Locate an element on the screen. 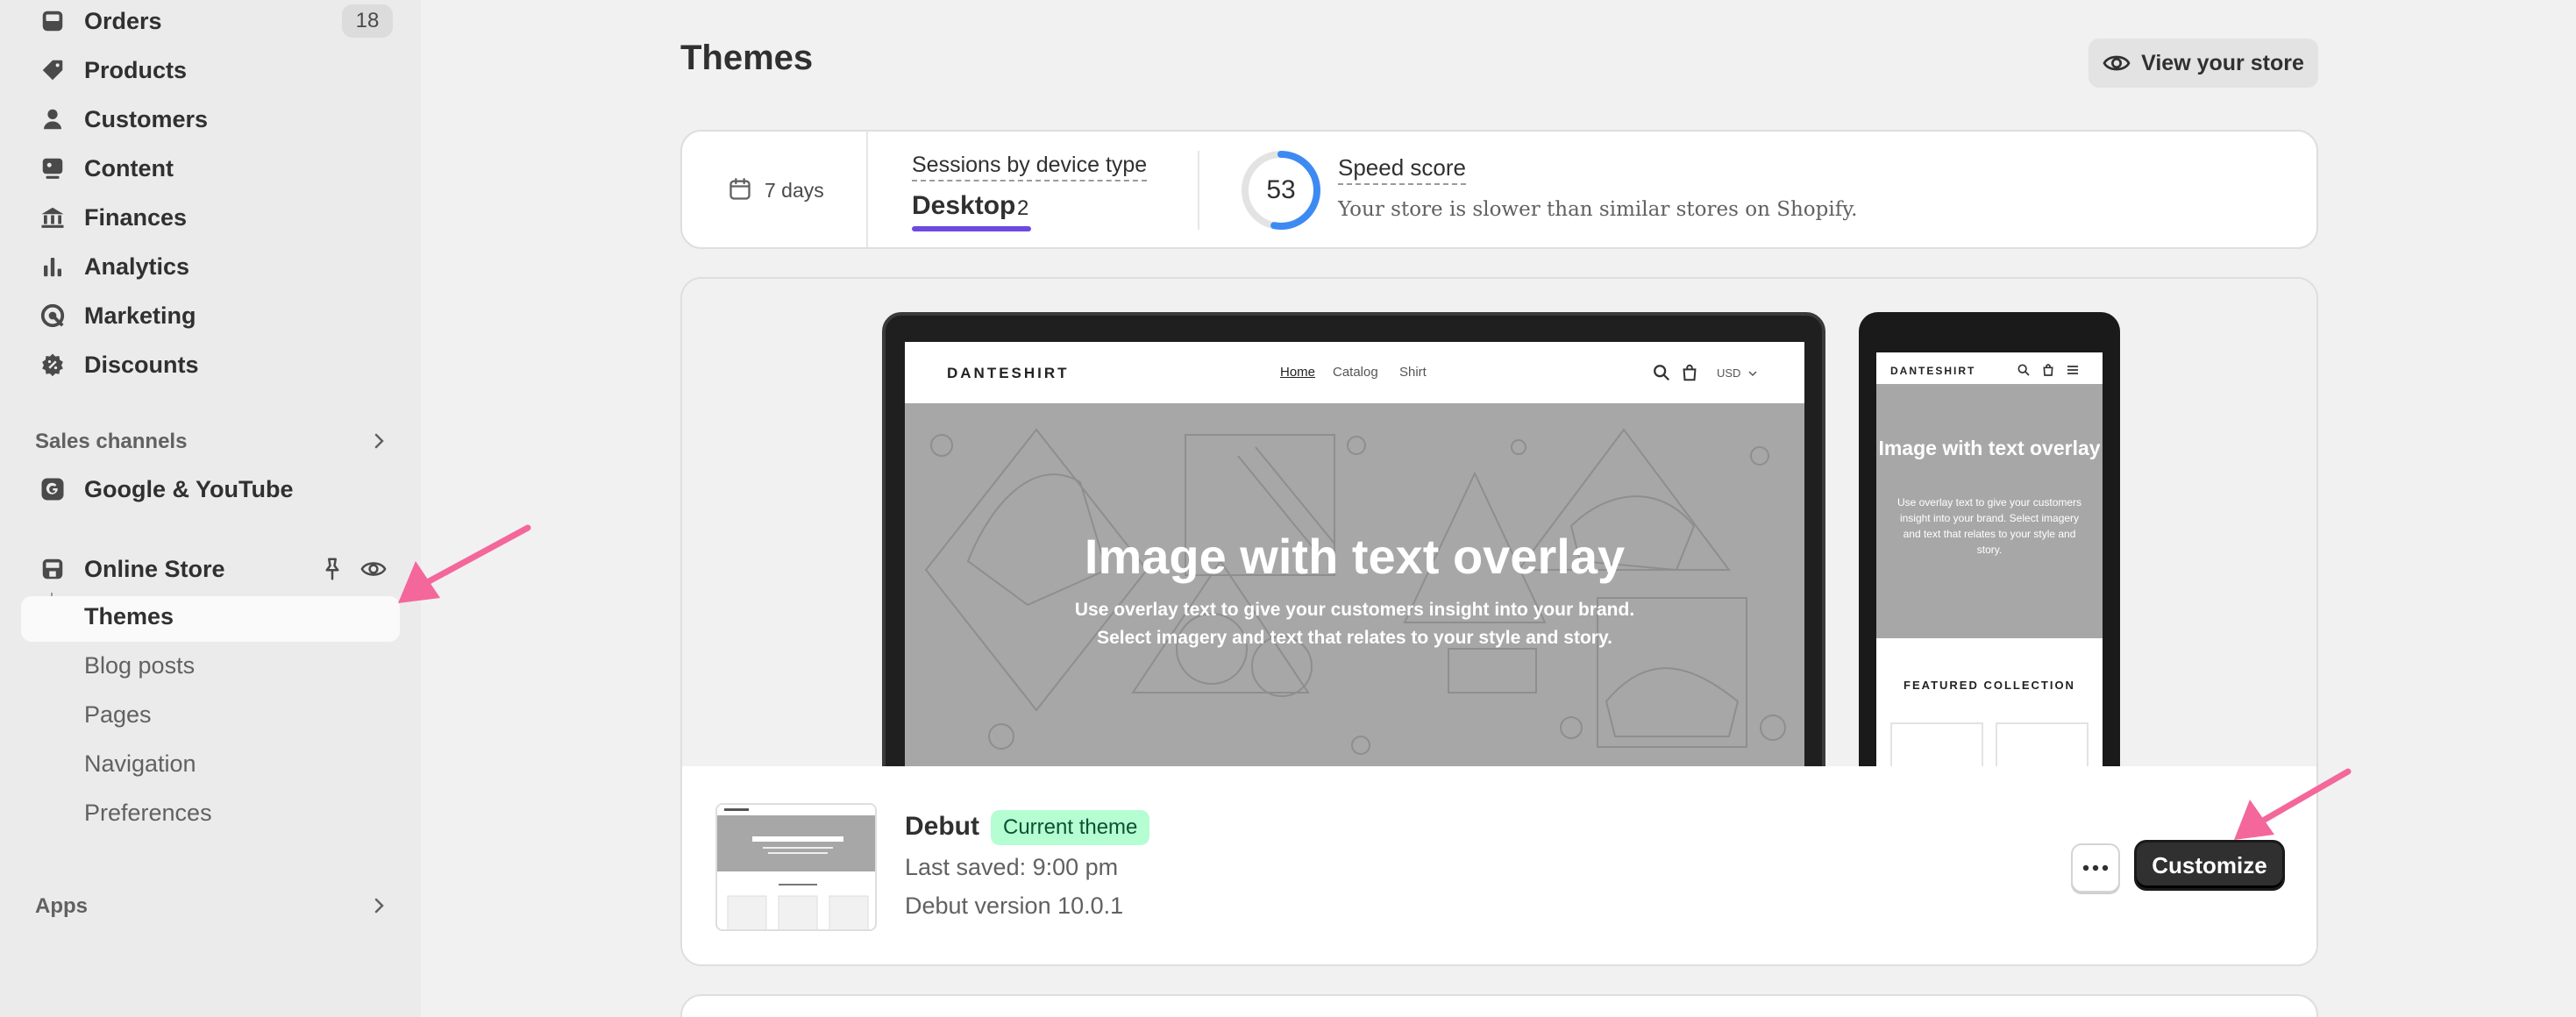 Image resolution: width=2576 pixels, height=1017 pixels. google-icon is located at coordinates (53, 489).